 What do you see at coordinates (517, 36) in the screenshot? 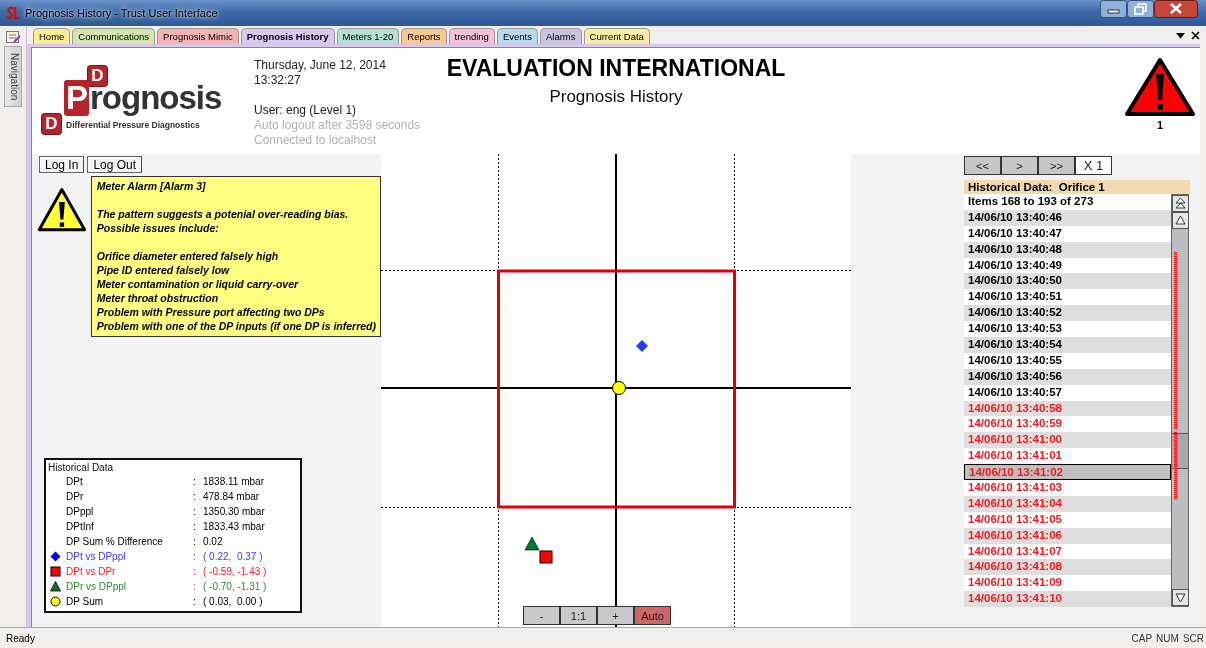
I see `tab: Events` at bounding box center [517, 36].